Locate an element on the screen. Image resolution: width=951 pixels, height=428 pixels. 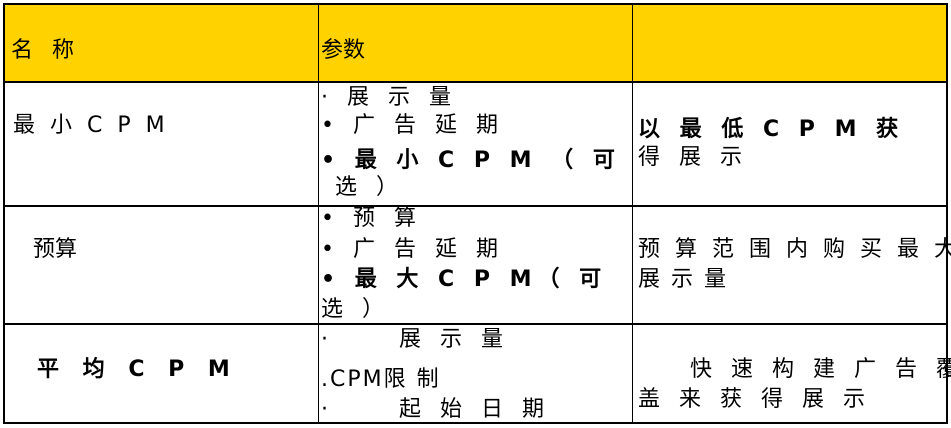
row-3-param: · 展 示 量 is located at coordinates (415, 339).